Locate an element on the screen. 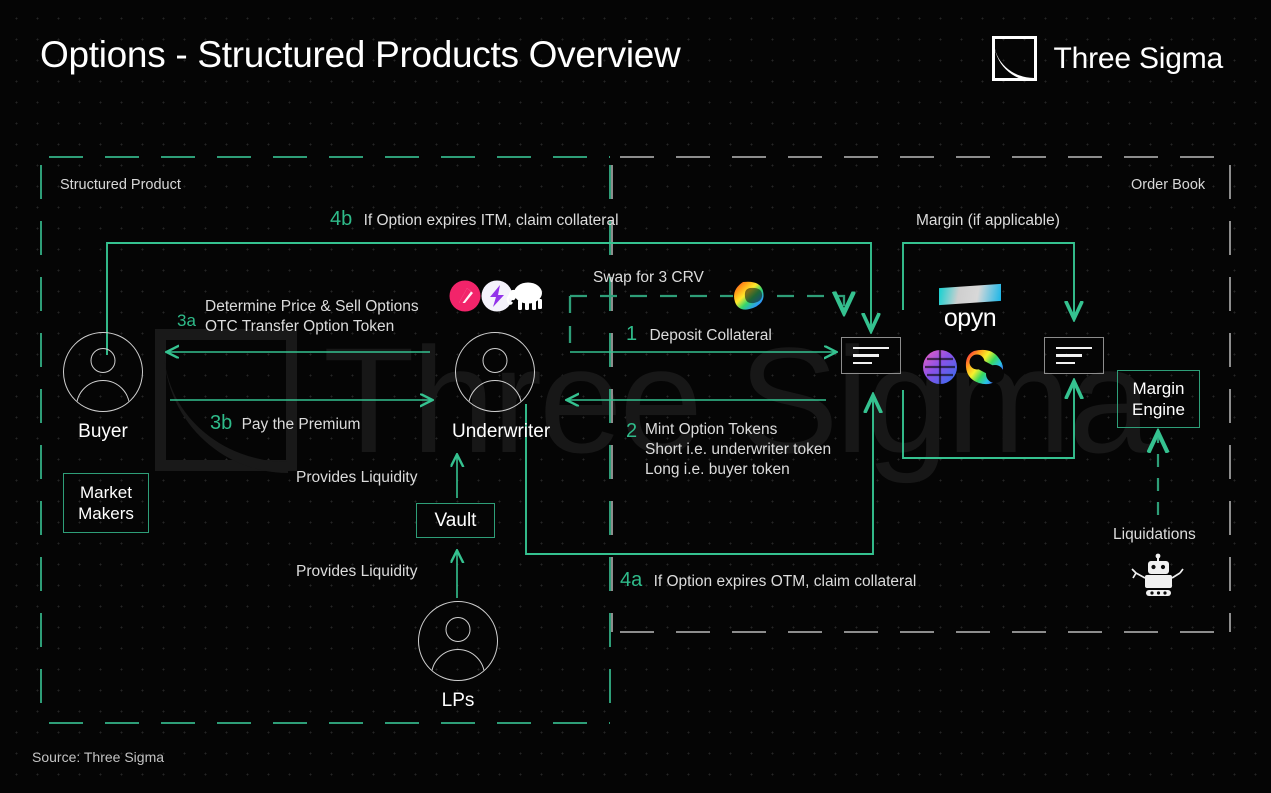 The width and height of the screenshot is (1271, 793). opyn-logo: opyn is located at coordinates (970, 308).